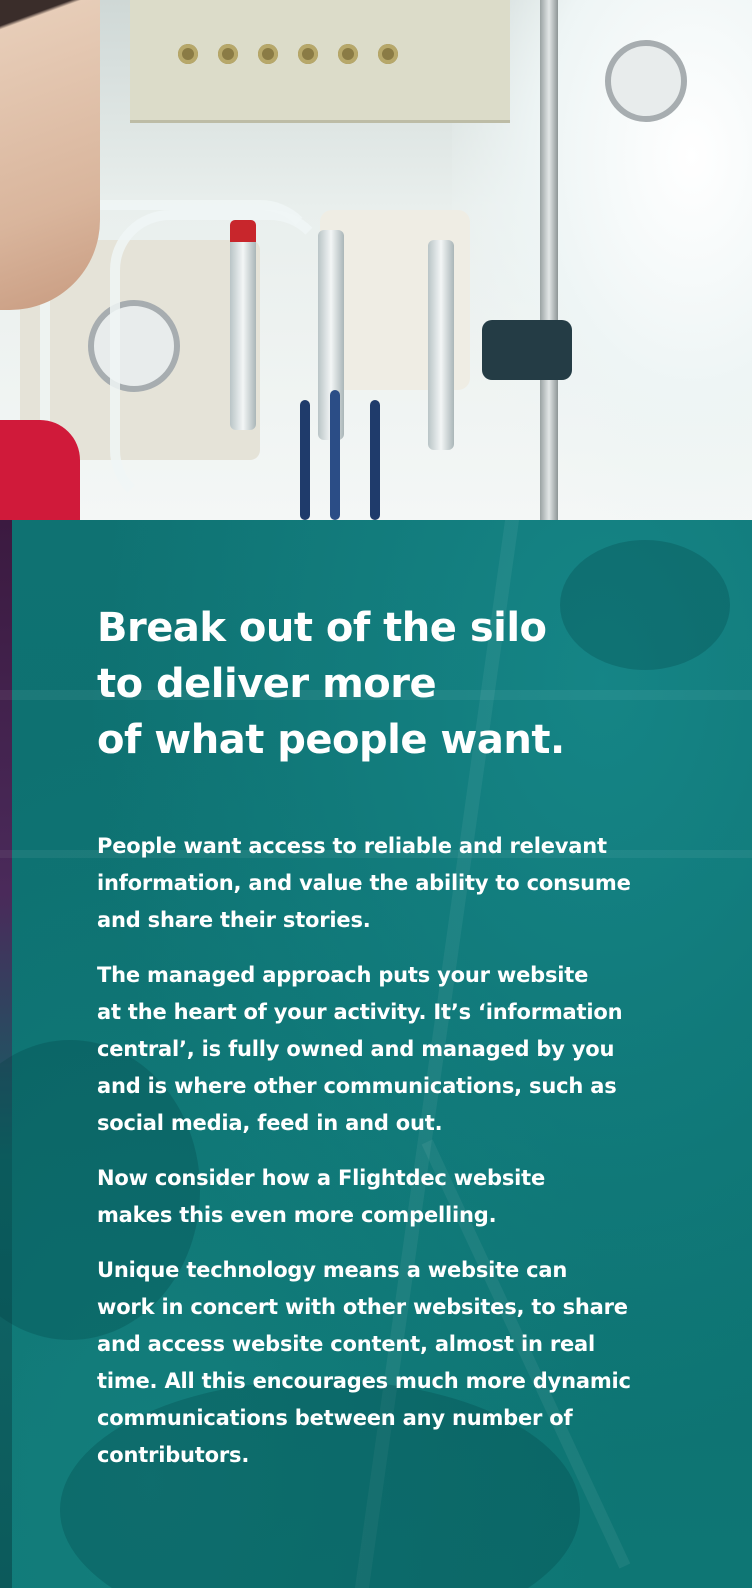 The height and width of the screenshot is (1588, 752). Describe the element at coordinates (331, 740) in the screenshot. I see `headline-line: of what people want.` at that location.